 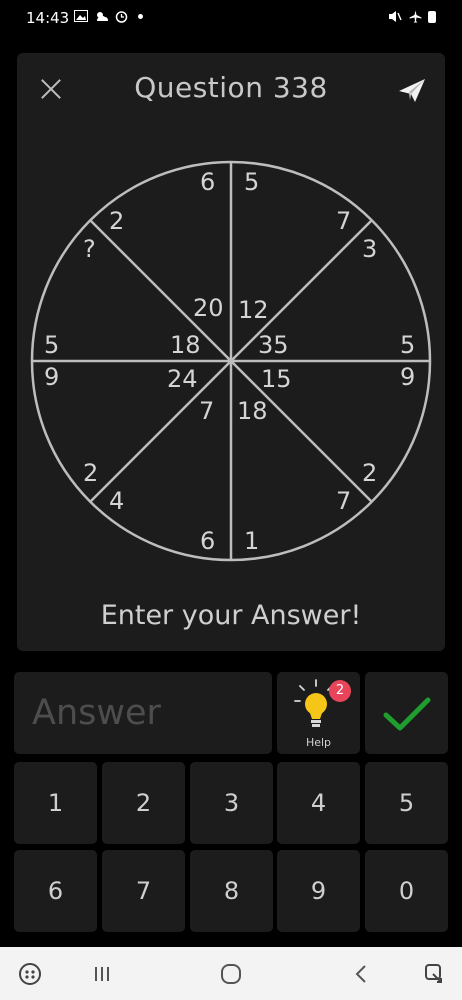 I want to click on outer-number: 1, so click(x=251, y=541).